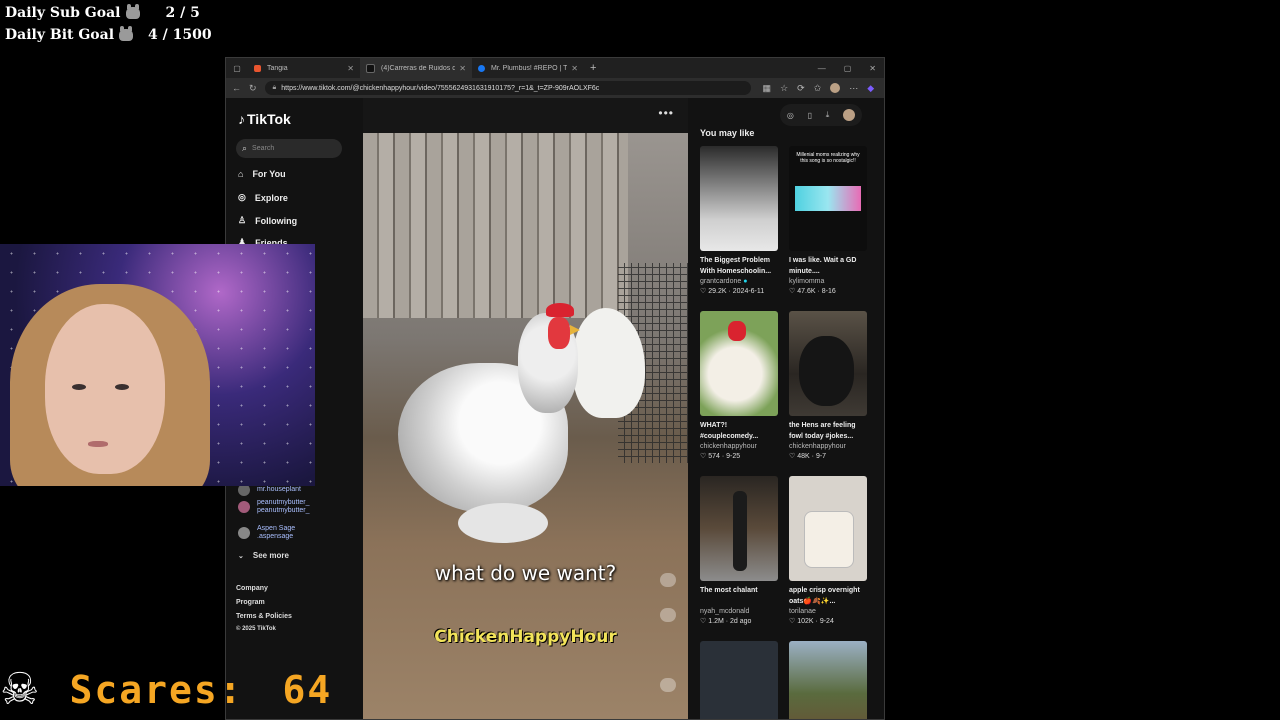 This screenshot has height=720, width=1280. Describe the element at coordinates (252, 588) in the screenshot. I see `footer-company: Company` at that location.